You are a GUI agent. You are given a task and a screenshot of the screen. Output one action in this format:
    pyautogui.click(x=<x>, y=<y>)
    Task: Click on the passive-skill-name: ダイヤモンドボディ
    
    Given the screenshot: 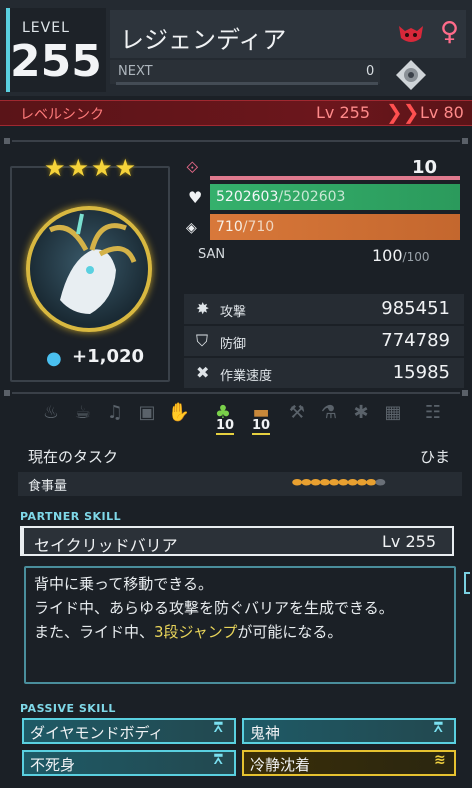 What is the action you would take?
    pyautogui.click(x=97, y=733)
    